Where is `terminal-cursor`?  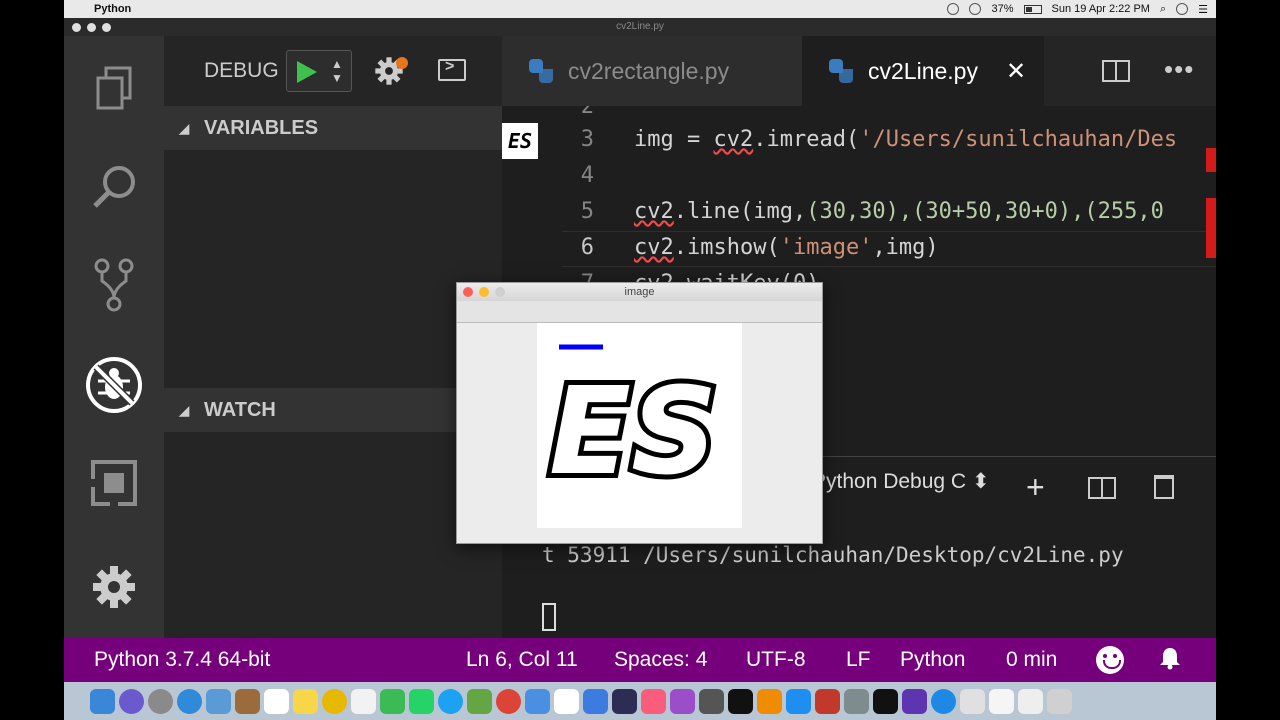 terminal-cursor is located at coordinates (549, 617).